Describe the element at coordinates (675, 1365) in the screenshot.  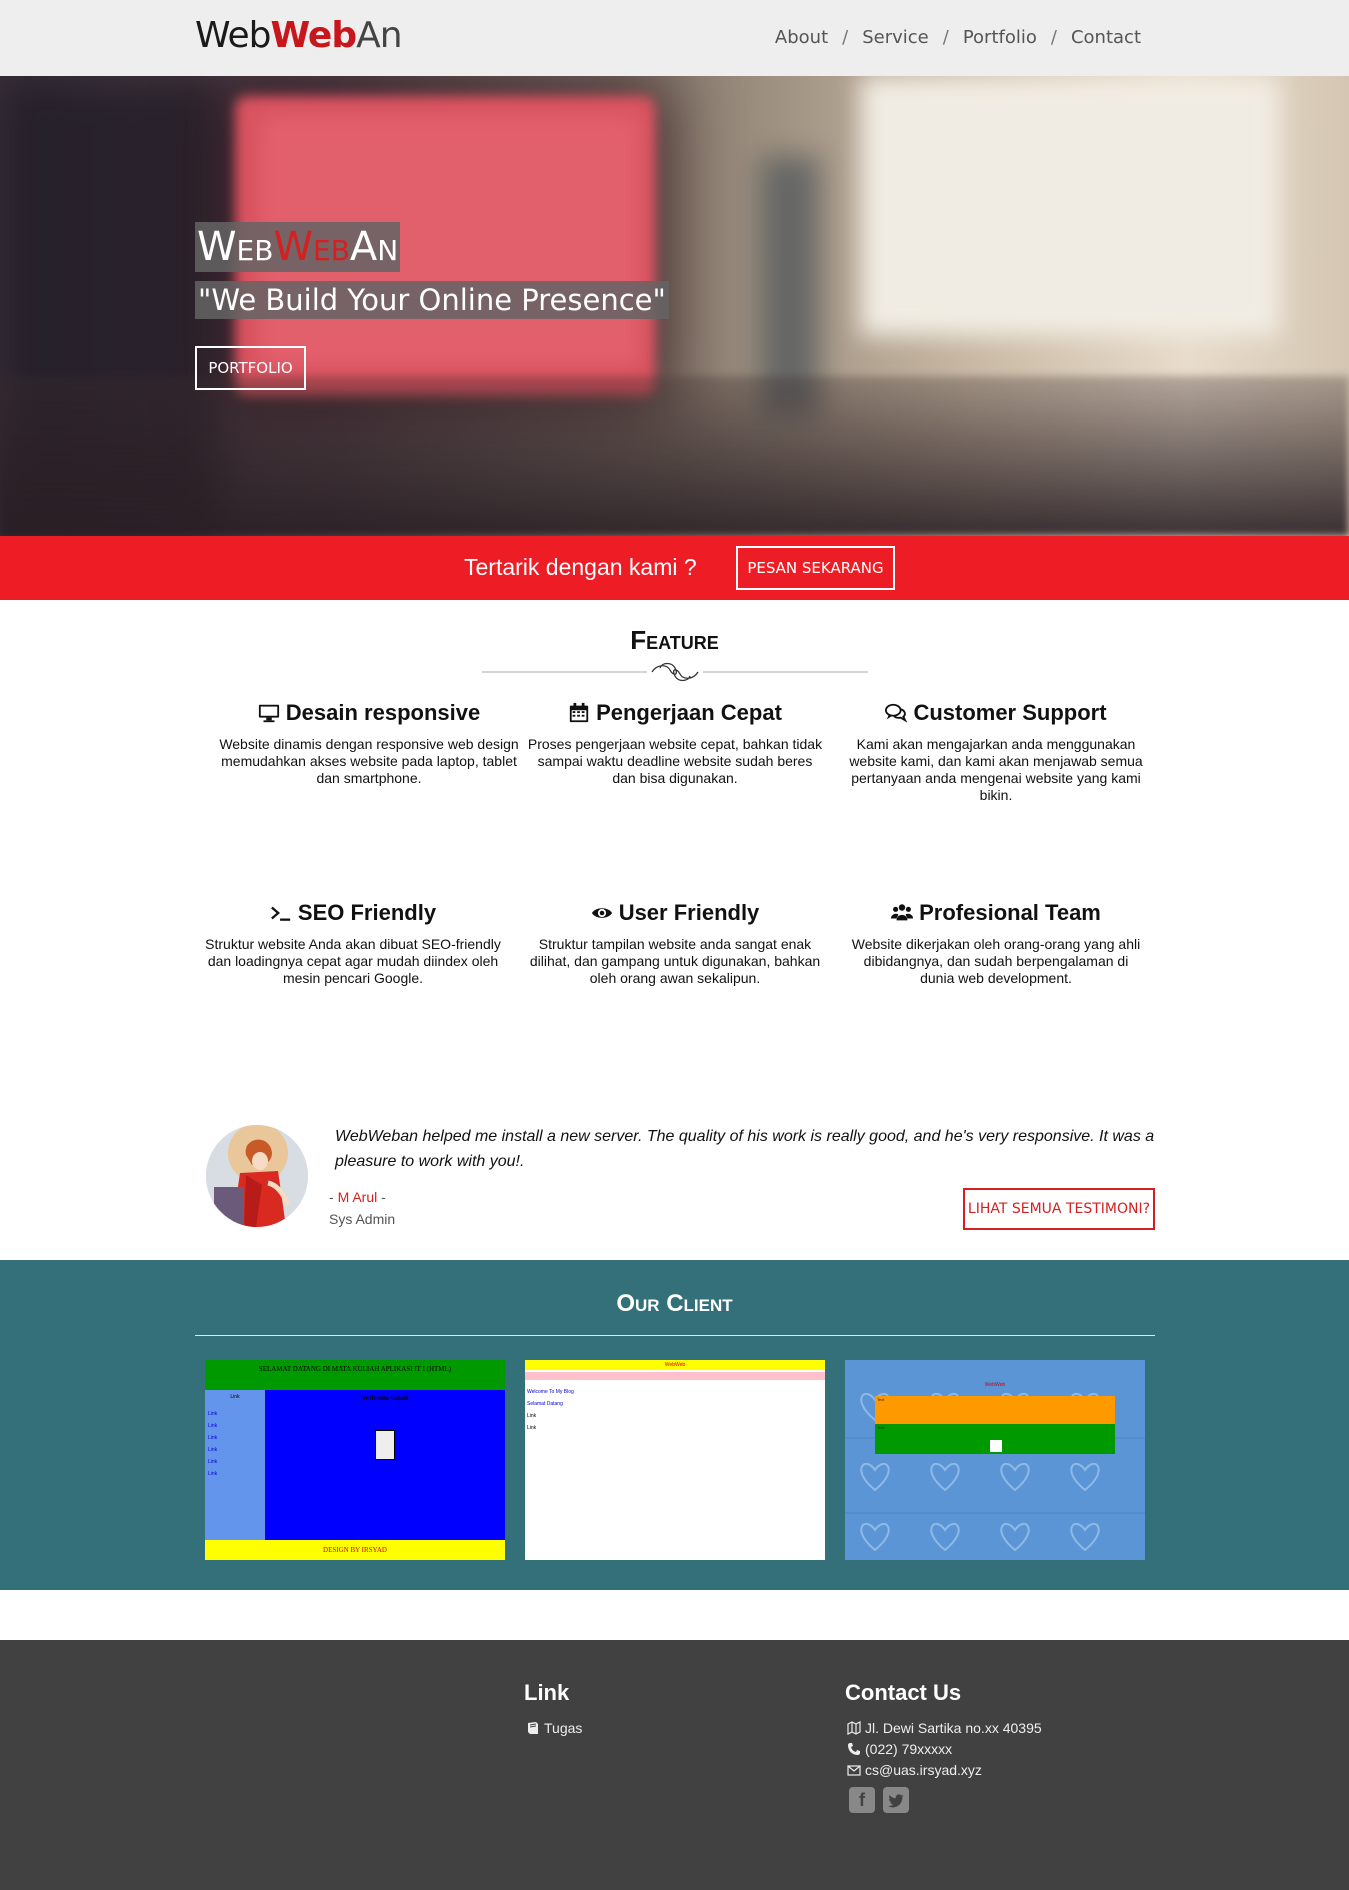
I see `shot-header: WebWeb` at that location.